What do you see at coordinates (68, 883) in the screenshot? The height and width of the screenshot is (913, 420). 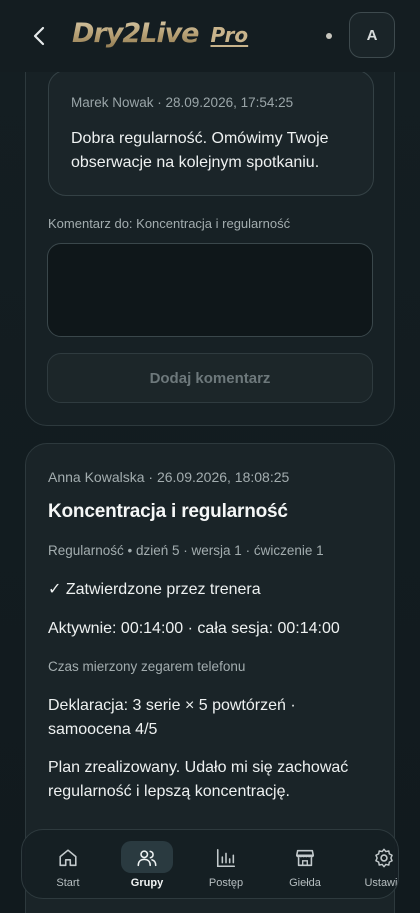 I see `nav-label-start: Start` at bounding box center [68, 883].